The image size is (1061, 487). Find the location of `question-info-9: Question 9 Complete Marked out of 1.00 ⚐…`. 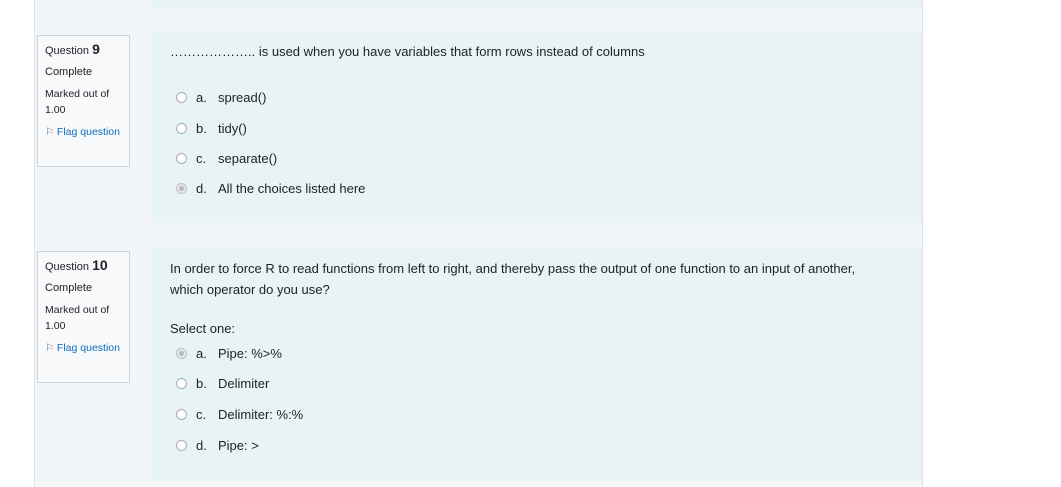

question-info-9: Question 9 Complete Marked out of 1.00 ⚐… is located at coordinates (83, 101).